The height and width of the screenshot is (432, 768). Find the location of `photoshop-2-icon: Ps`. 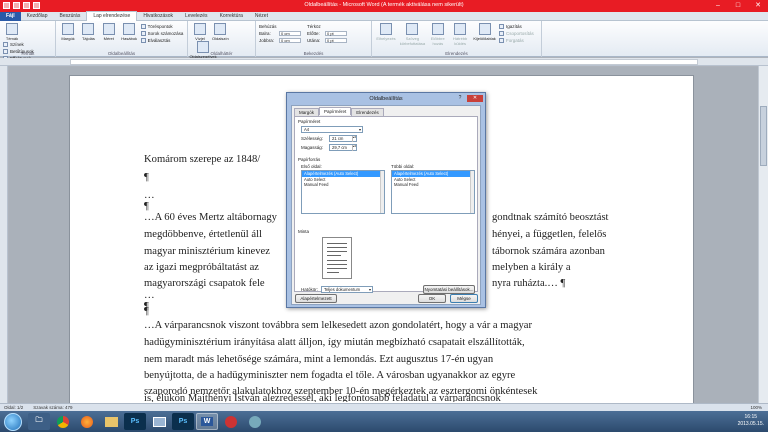

photoshop-2-icon: Ps is located at coordinates (183, 421).